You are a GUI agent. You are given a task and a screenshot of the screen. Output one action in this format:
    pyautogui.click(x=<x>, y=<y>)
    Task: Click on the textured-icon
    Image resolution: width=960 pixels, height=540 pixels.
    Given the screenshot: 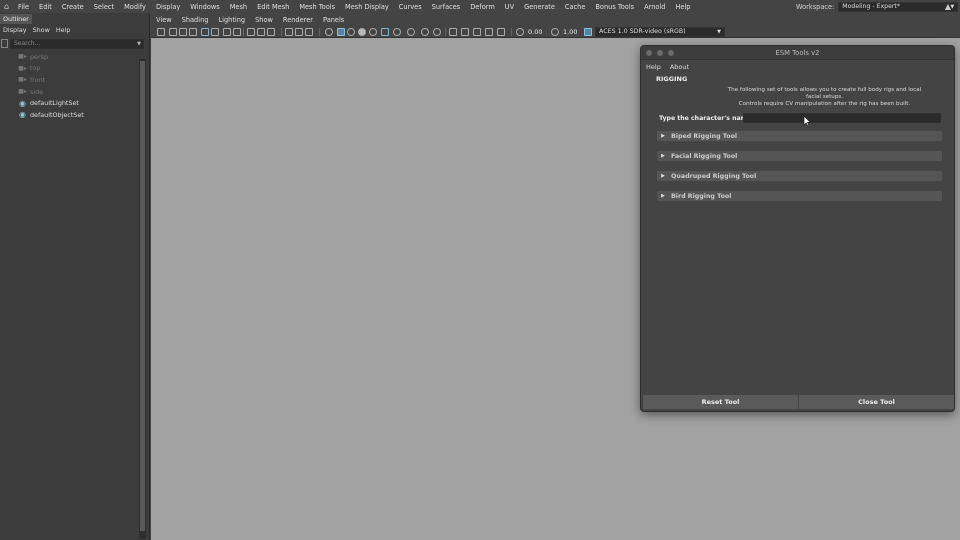 What is the action you would take?
    pyautogui.click(x=362, y=32)
    